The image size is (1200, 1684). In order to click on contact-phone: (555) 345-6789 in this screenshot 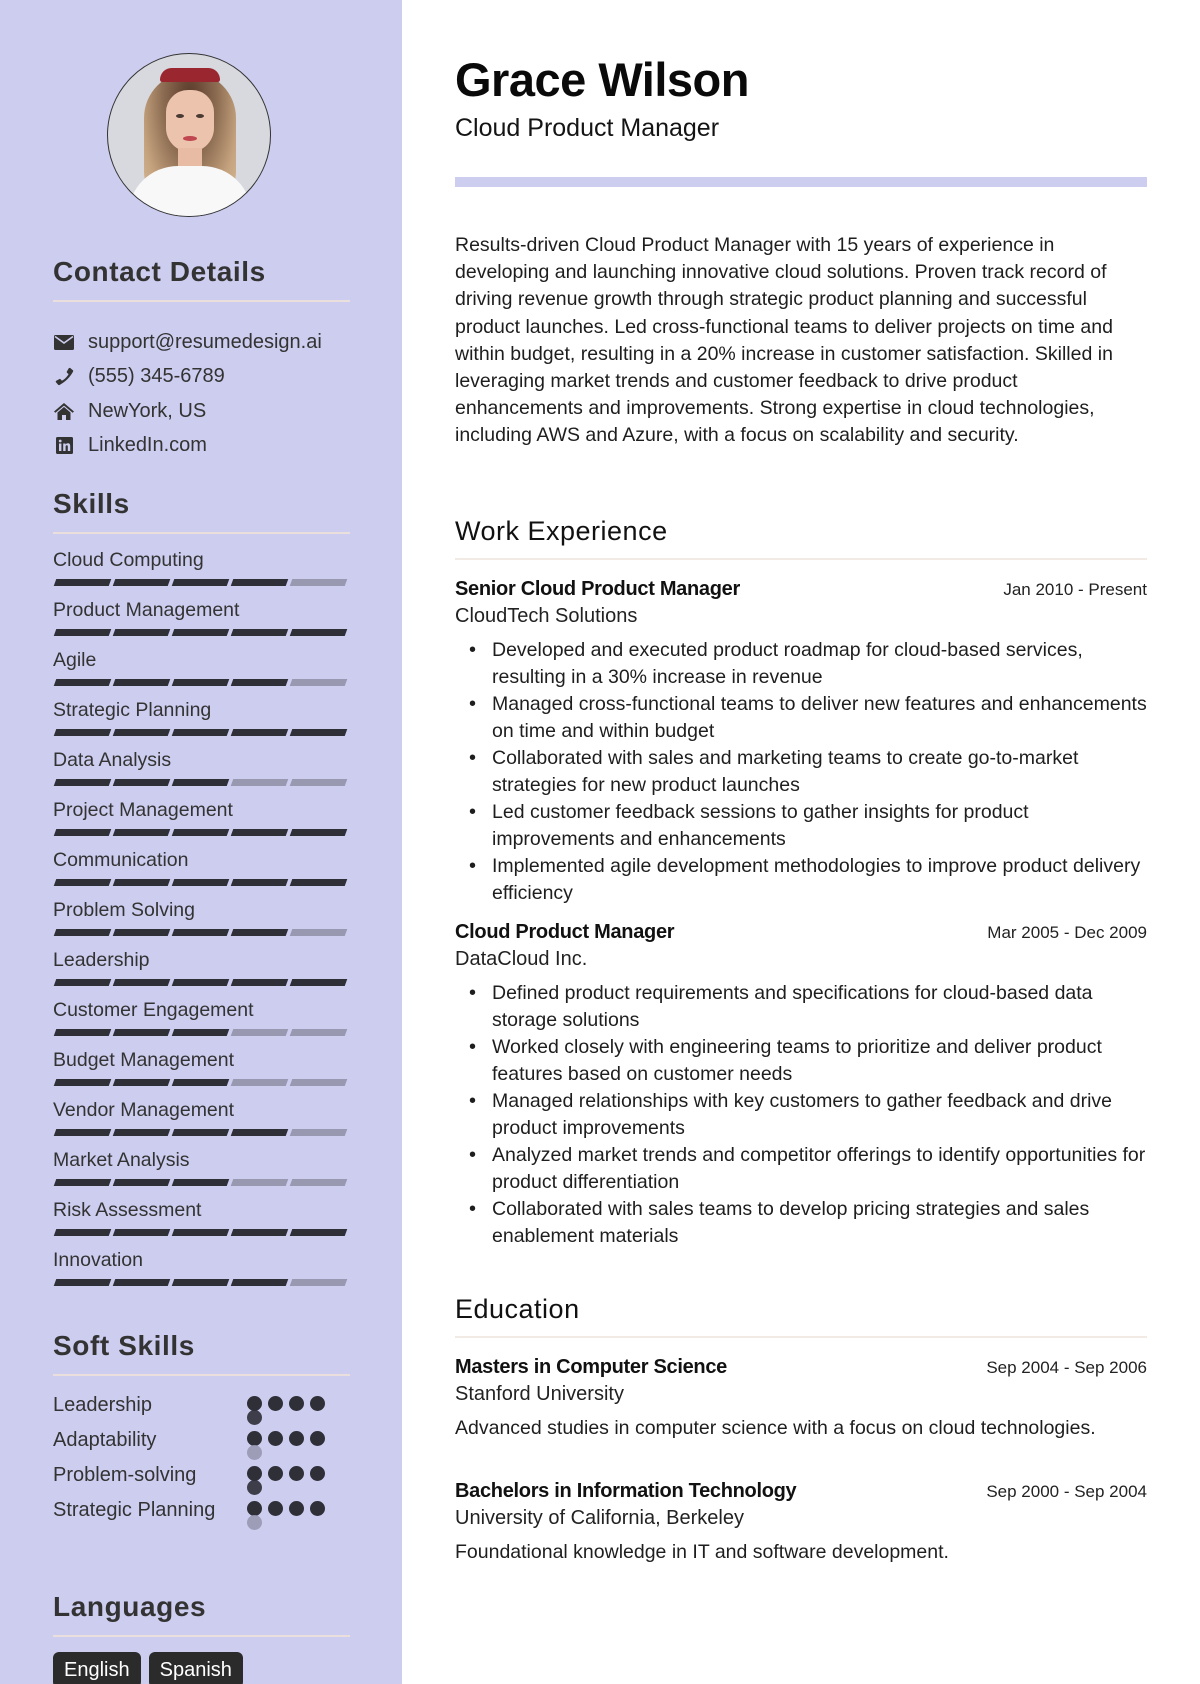, I will do `click(201, 377)`.